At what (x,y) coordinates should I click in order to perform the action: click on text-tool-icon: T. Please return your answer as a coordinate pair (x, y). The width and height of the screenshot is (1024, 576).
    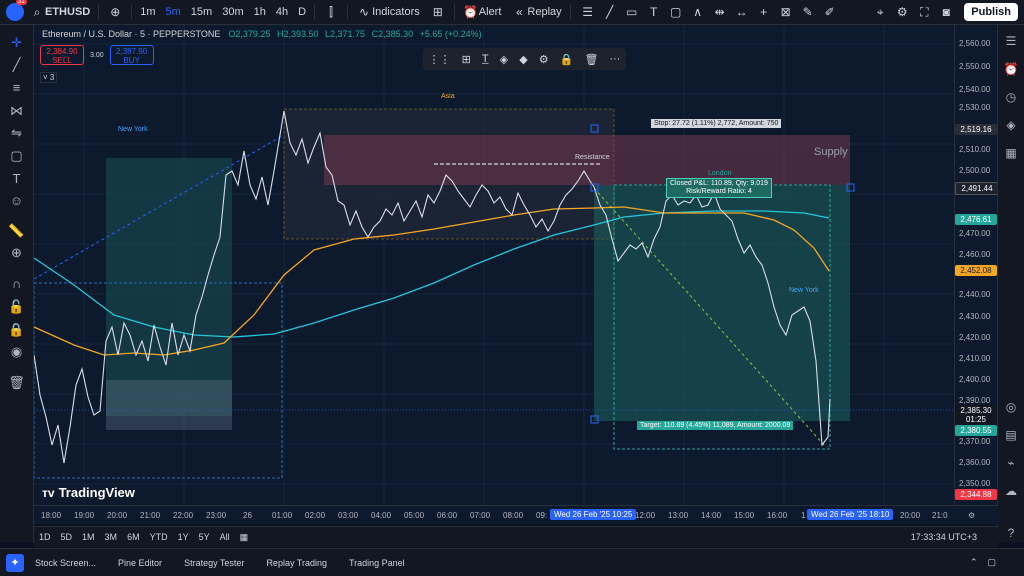
    Looking at the image, I should click on (654, 12).